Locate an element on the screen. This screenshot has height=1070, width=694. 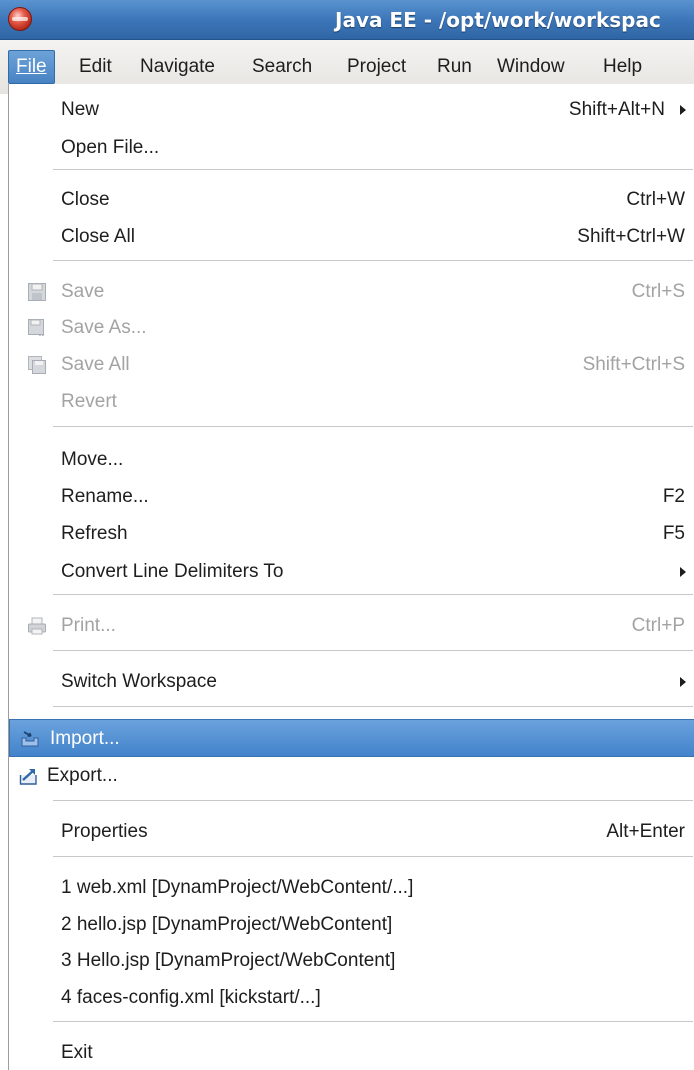
recent-file-1: 1 web.xml [DynamProject/WebContent/...] is located at coordinates (352, 888).